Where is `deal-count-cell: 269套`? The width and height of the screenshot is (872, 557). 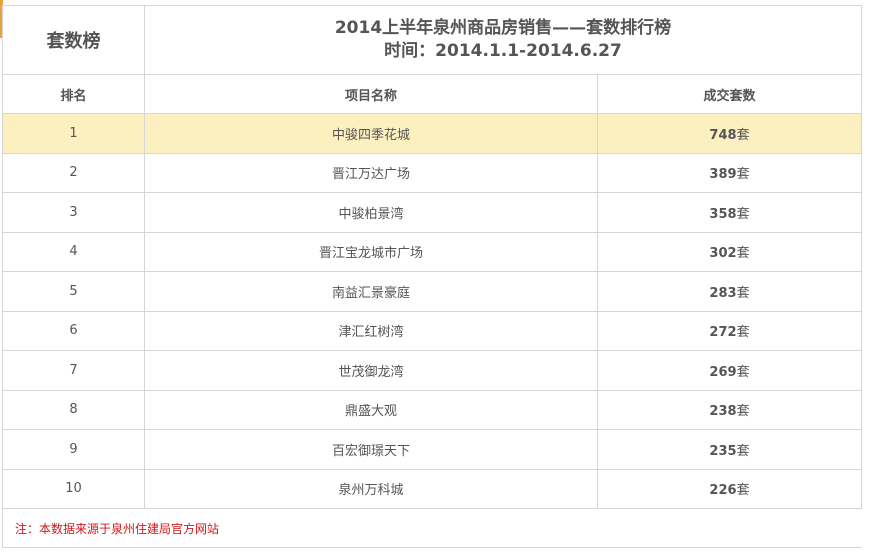 deal-count-cell: 269套 is located at coordinates (729, 370).